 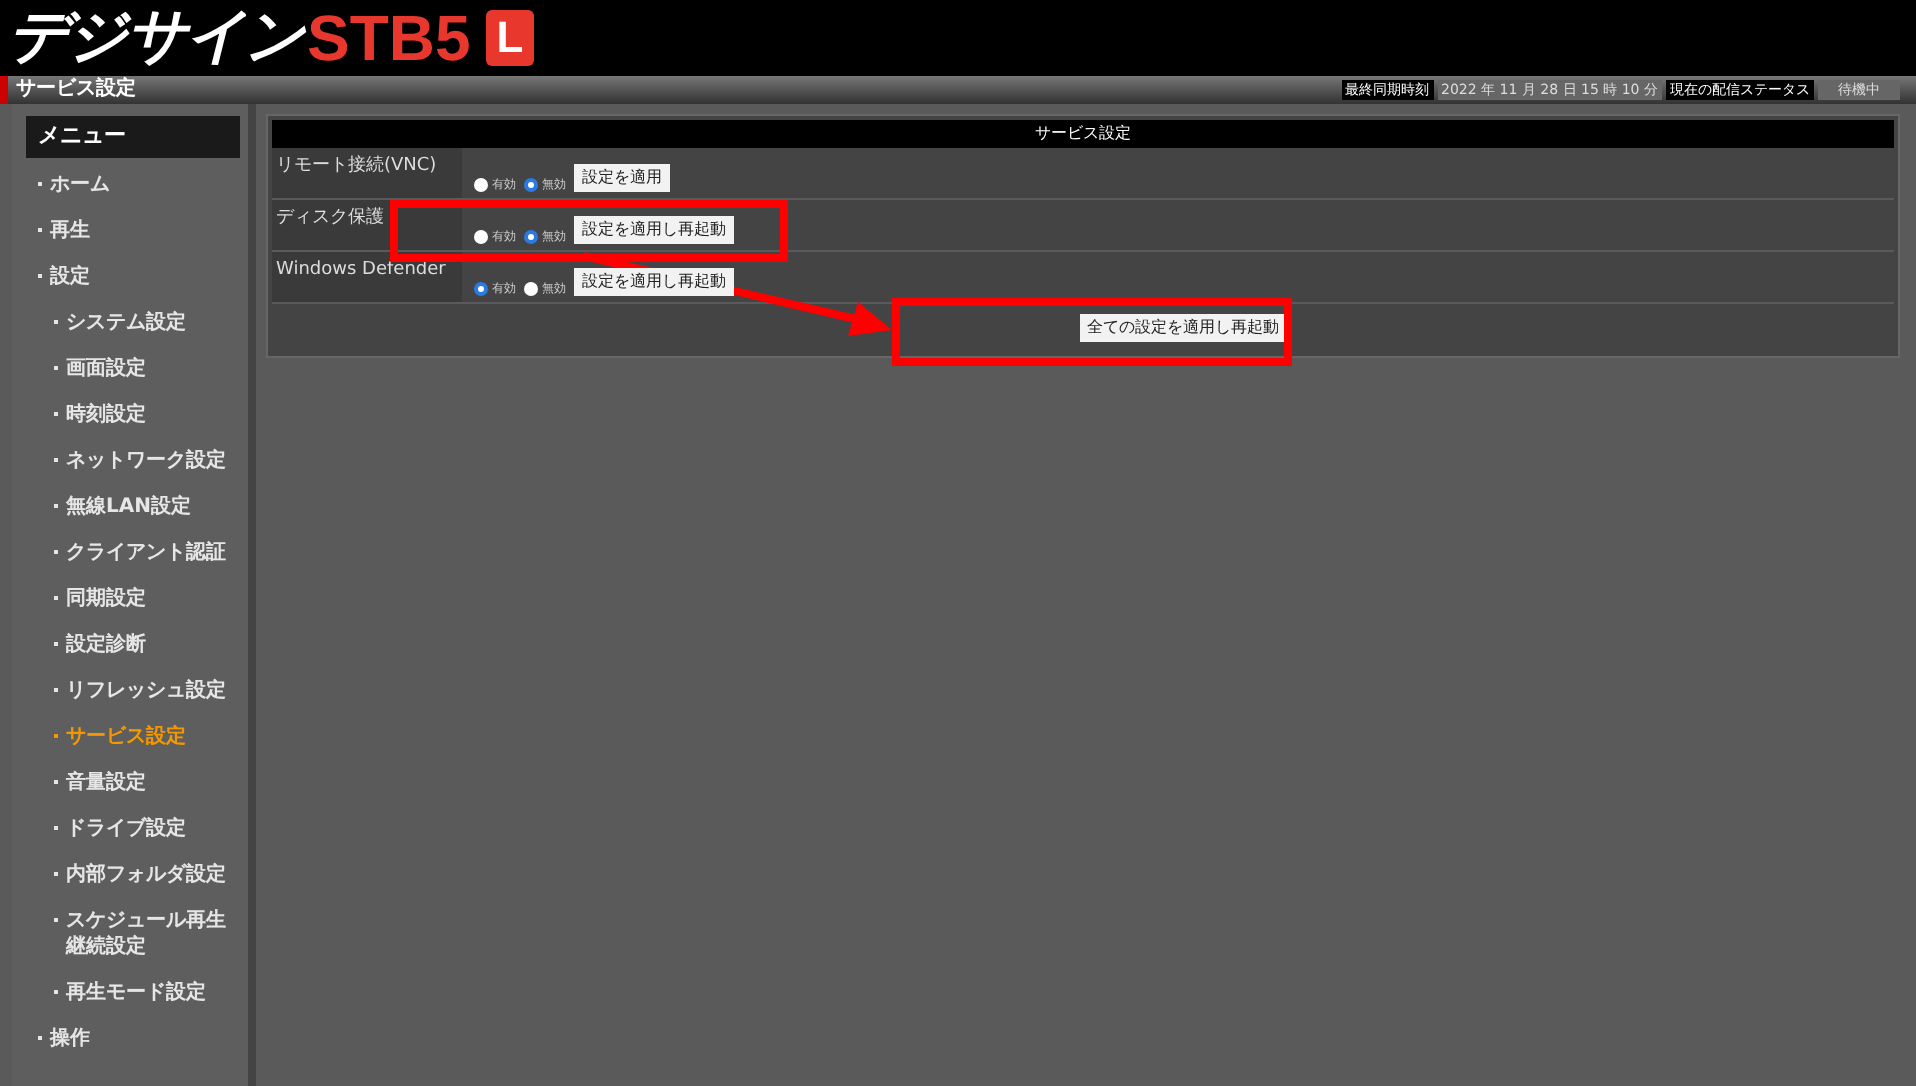 What do you see at coordinates (622, 178) in the screenshot?
I see `apply-button: 設定を適用` at bounding box center [622, 178].